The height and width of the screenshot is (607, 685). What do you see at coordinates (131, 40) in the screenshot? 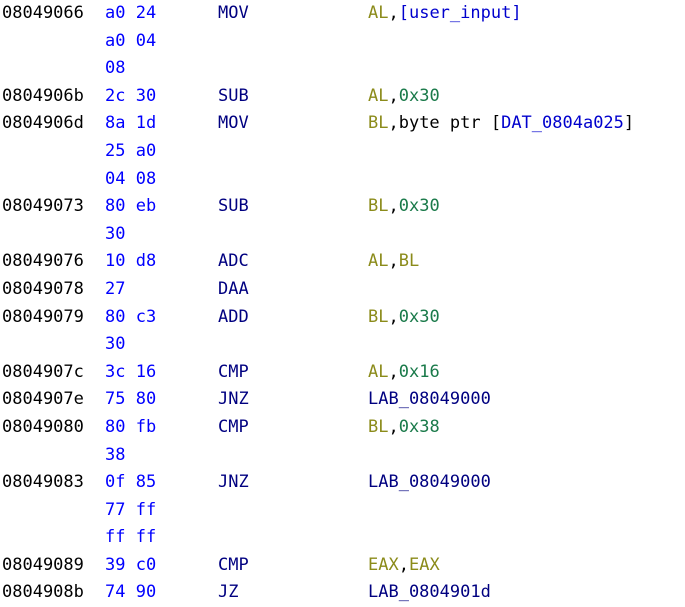
I see `instruction-bytes: a0 04` at bounding box center [131, 40].